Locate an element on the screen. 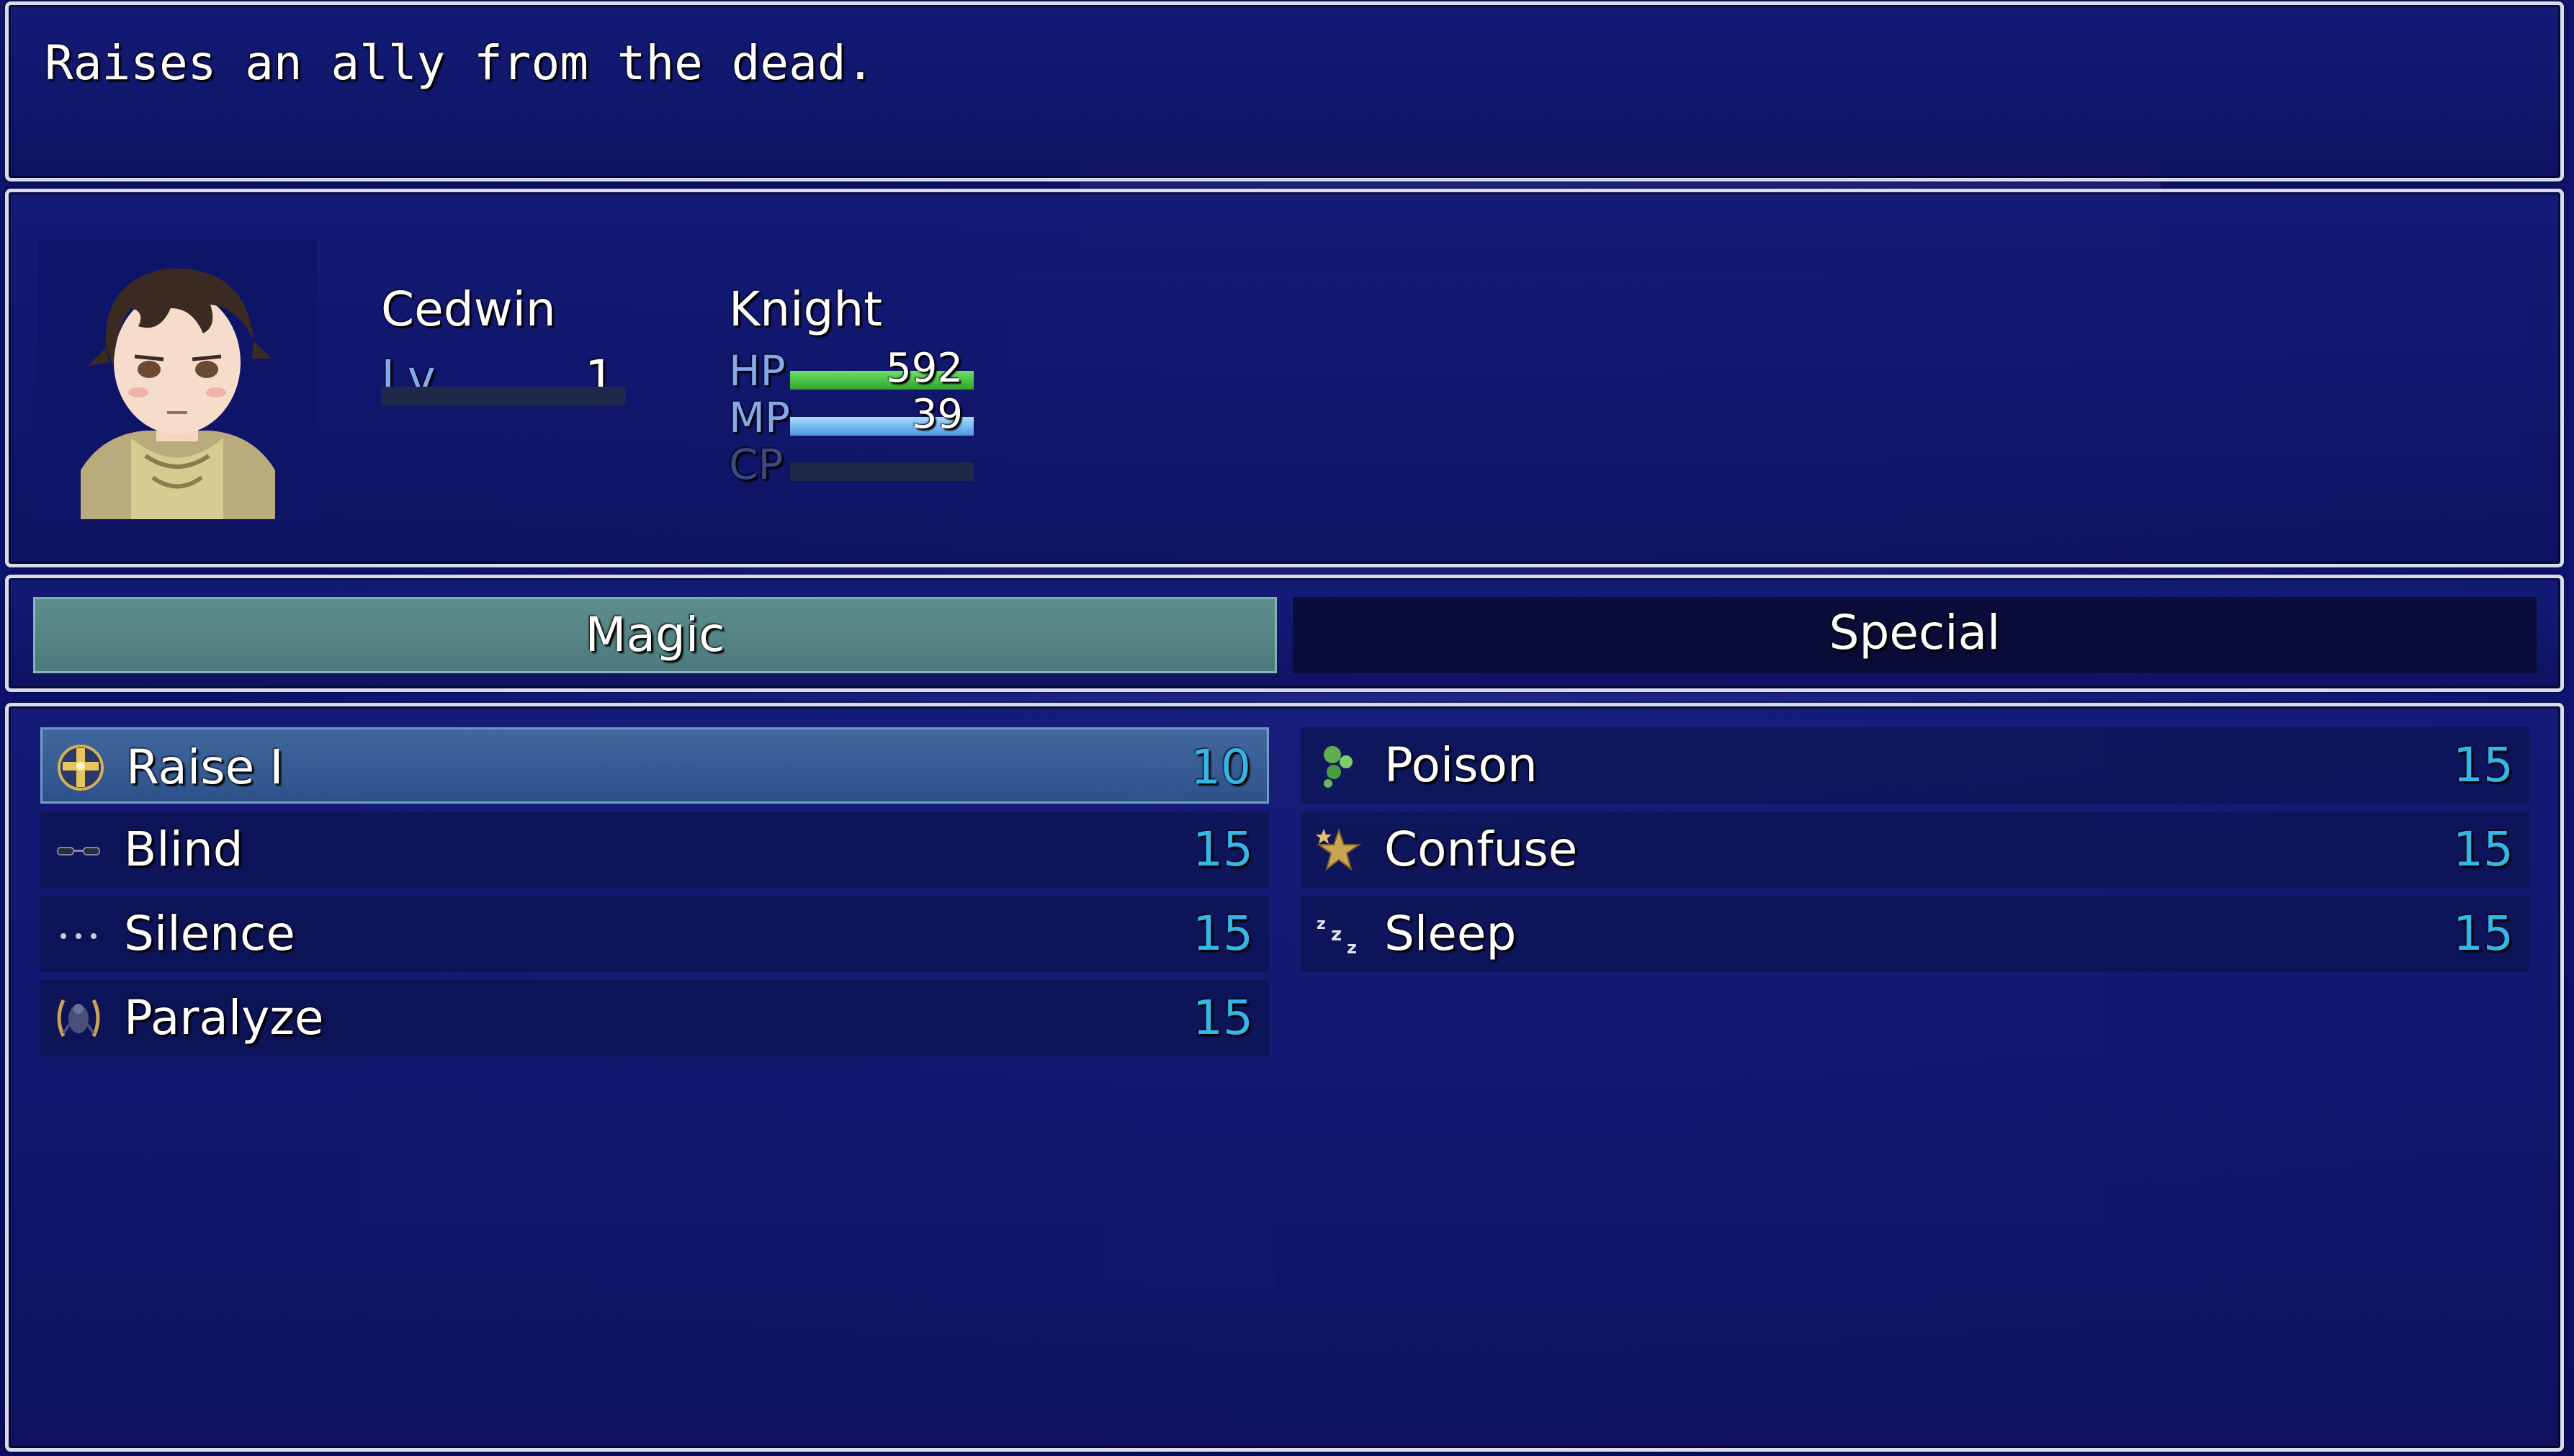  skill-name: Silence is located at coordinates (210, 933).